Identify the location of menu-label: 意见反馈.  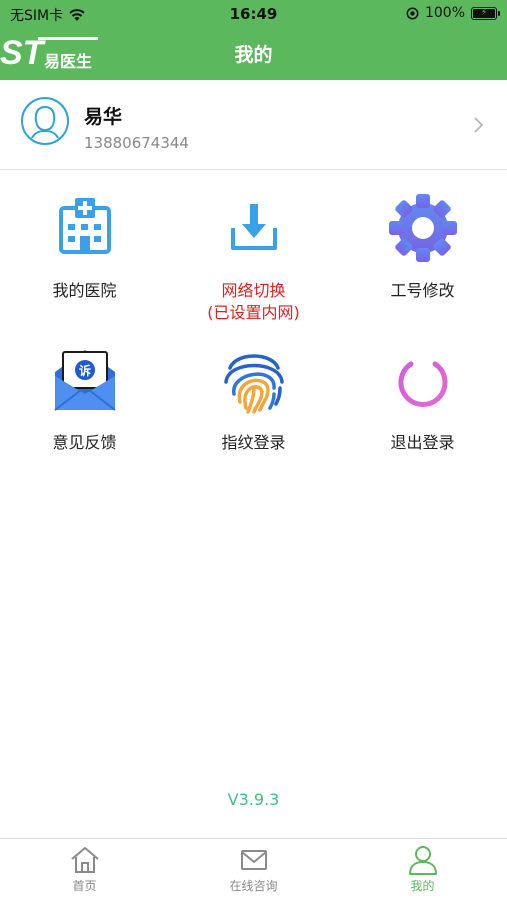
(84, 442).